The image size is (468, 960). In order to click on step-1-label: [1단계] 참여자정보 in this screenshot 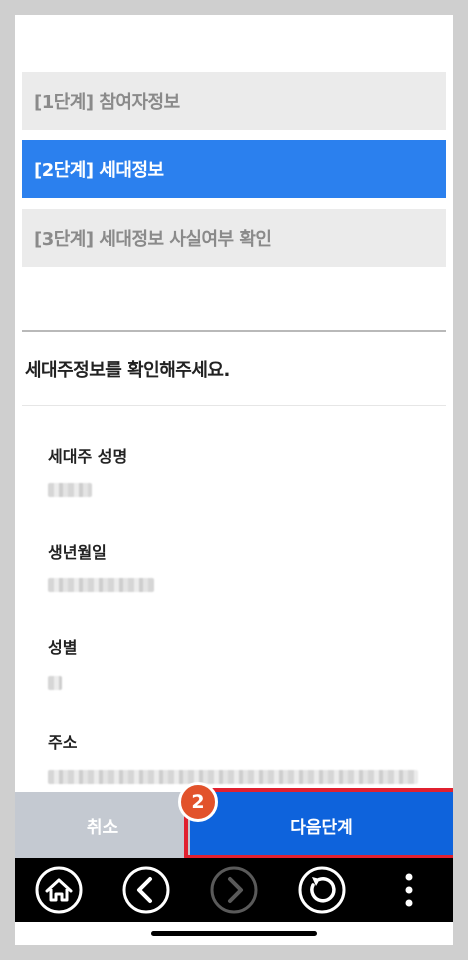, I will do `click(107, 102)`.